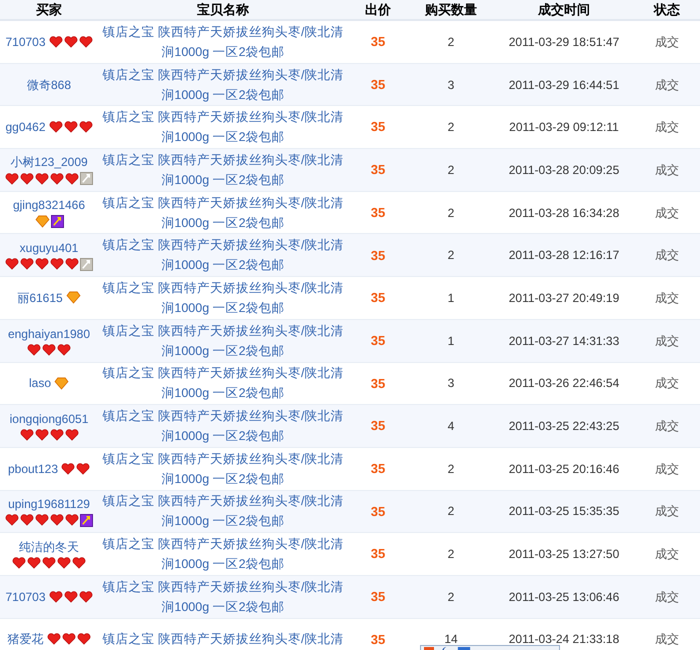 The image size is (700, 650). What do you see at coordinates (49, 248) in the screenshot?
I see `buyer-link: xuguyu401` at bounding box center [49, 248].